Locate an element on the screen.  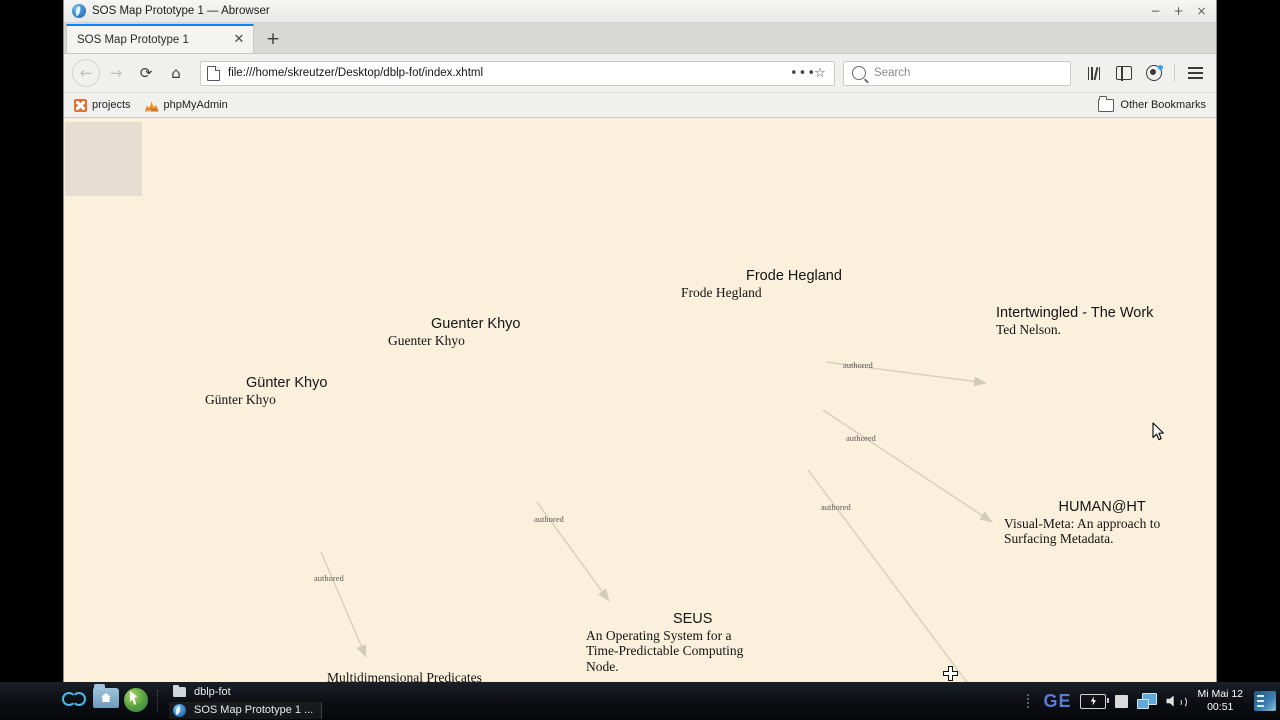
window-title: SOS Map Prototype 1 — Abrowser is located at coordinates (181, 11).